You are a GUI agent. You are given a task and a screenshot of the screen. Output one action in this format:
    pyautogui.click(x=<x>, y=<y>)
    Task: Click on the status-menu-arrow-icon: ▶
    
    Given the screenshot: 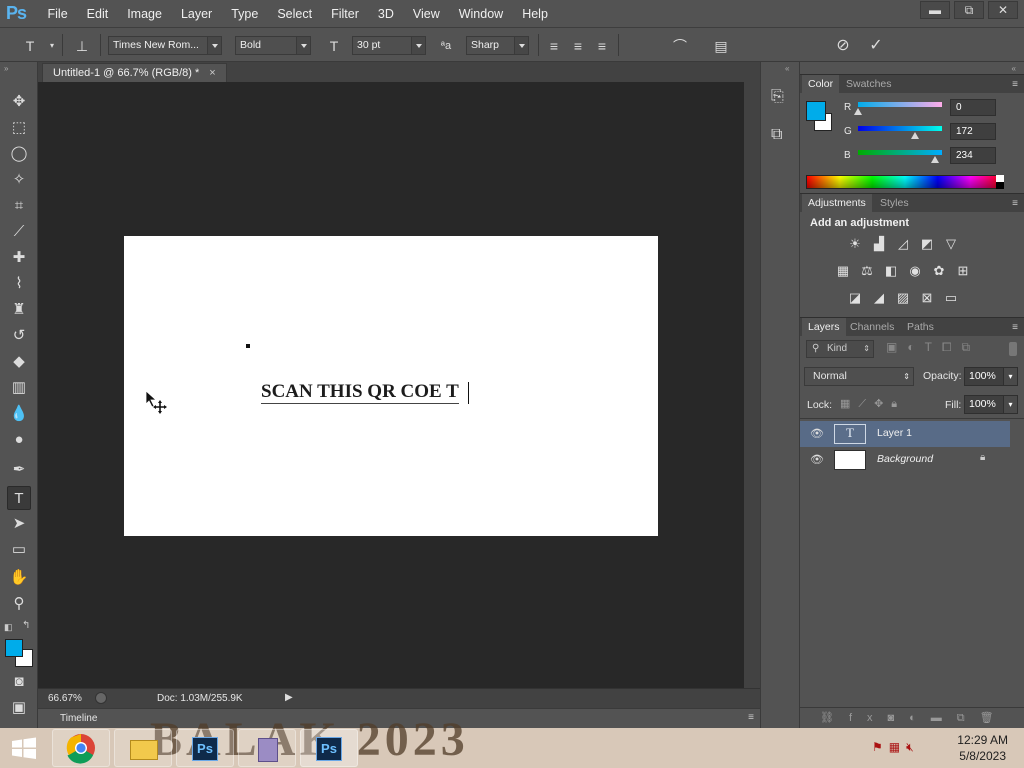 What is the action you would take?
    pyautogui.click(x=289, y=697)
    